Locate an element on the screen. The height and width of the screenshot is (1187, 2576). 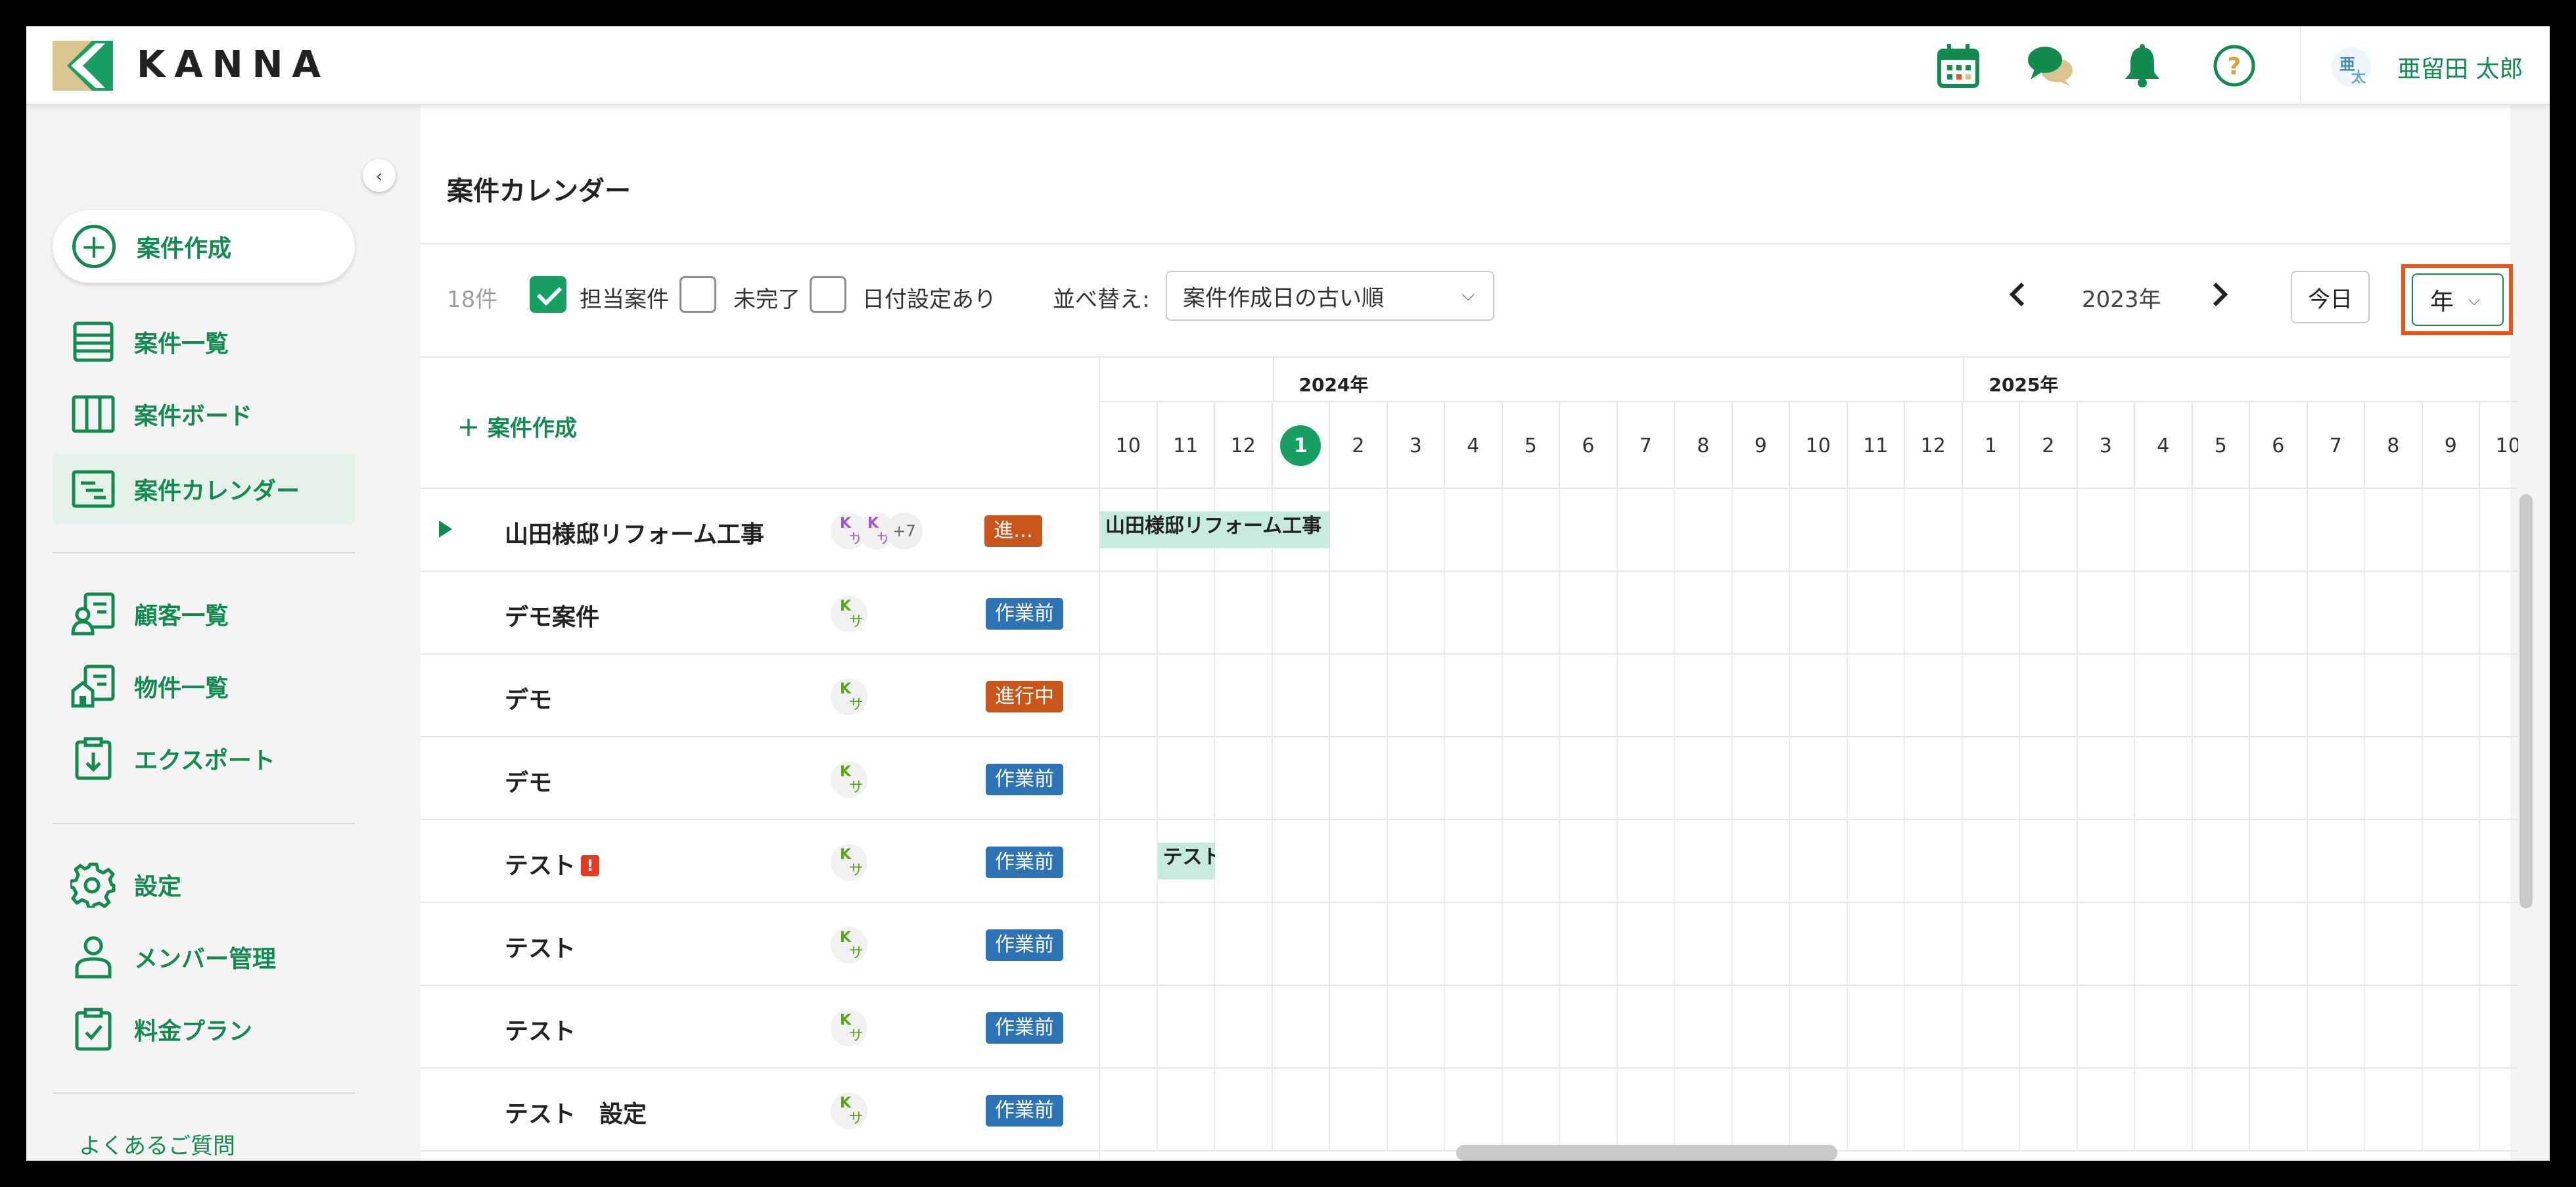
customer-icon is located at coordinates (93, 614).